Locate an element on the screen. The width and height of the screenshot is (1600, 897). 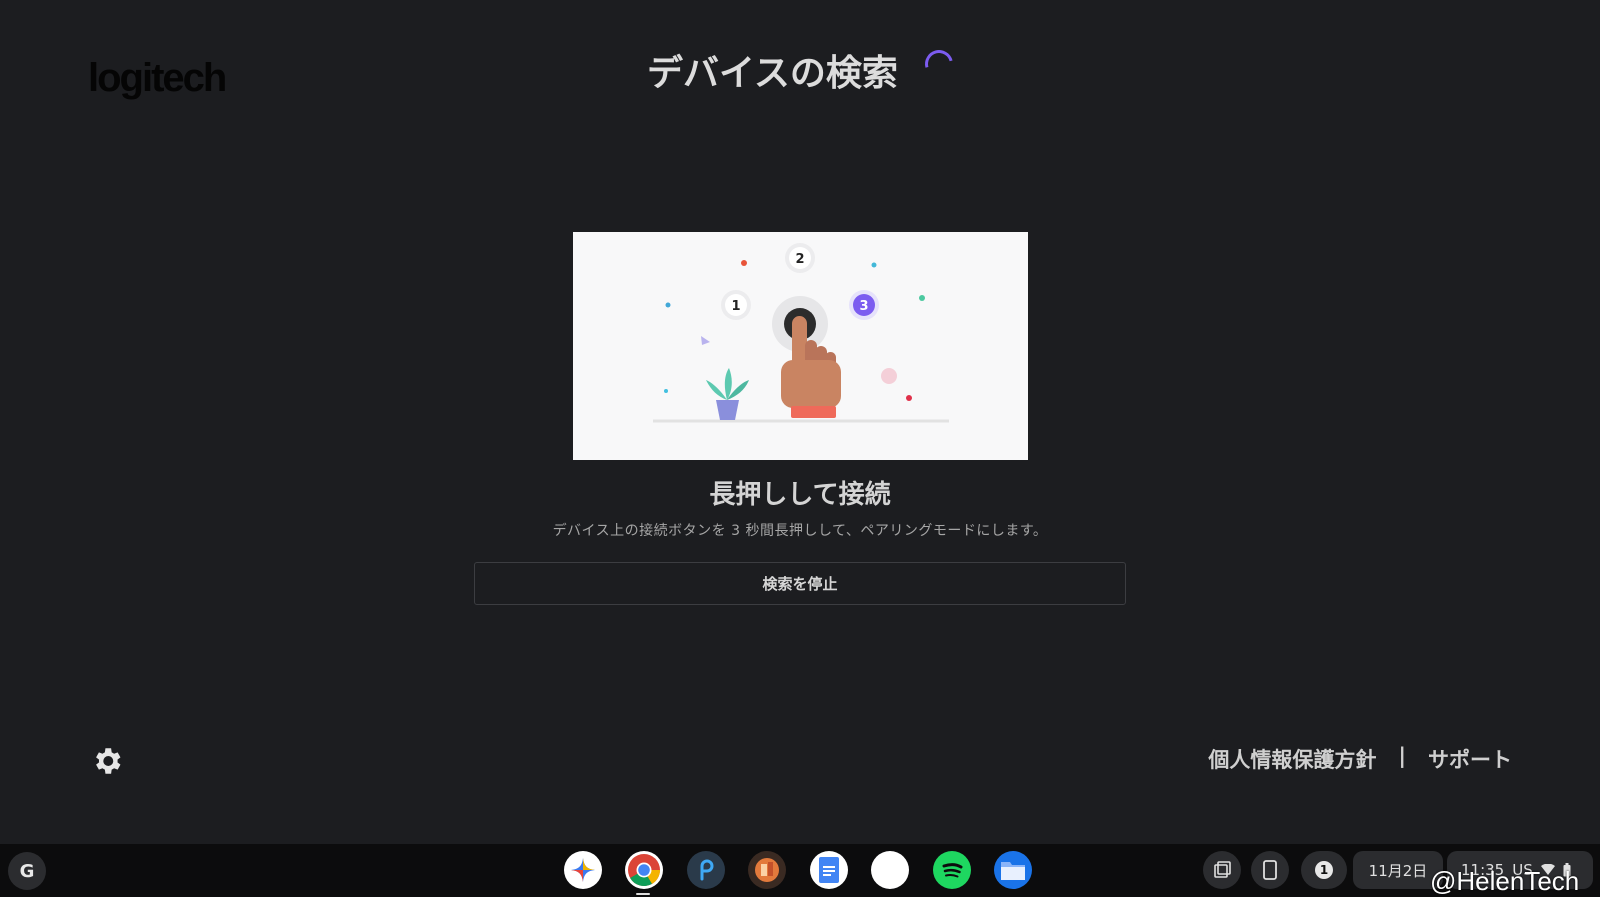
pairing-heading: 長押しして接続 is located at coordinates (800, 495).